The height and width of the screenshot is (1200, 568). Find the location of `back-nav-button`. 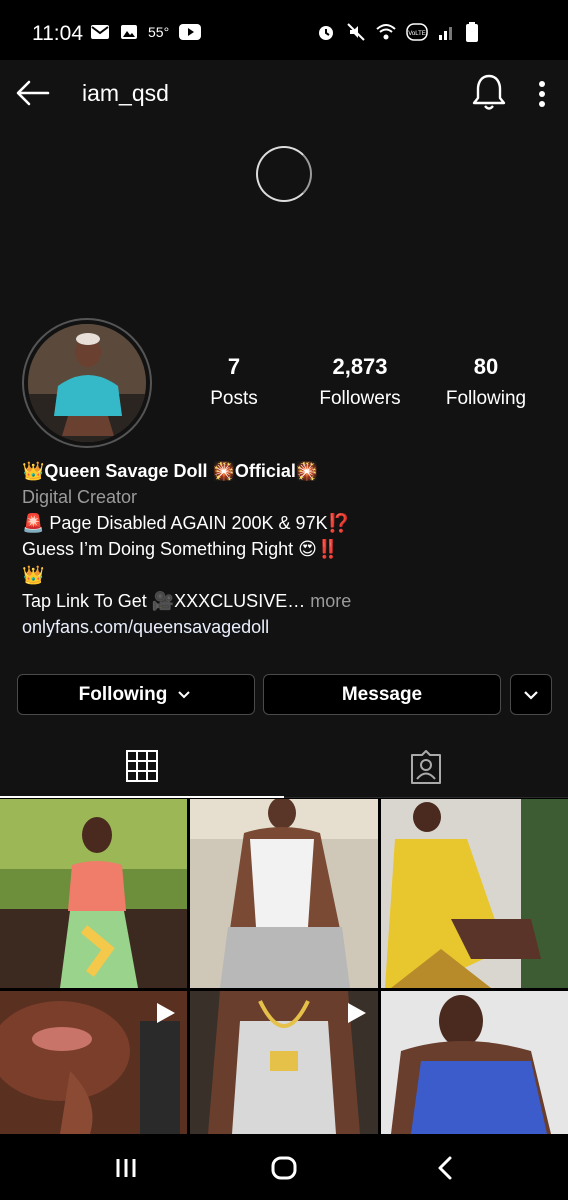

back-nav-button is located at coordinates (446, 1168).